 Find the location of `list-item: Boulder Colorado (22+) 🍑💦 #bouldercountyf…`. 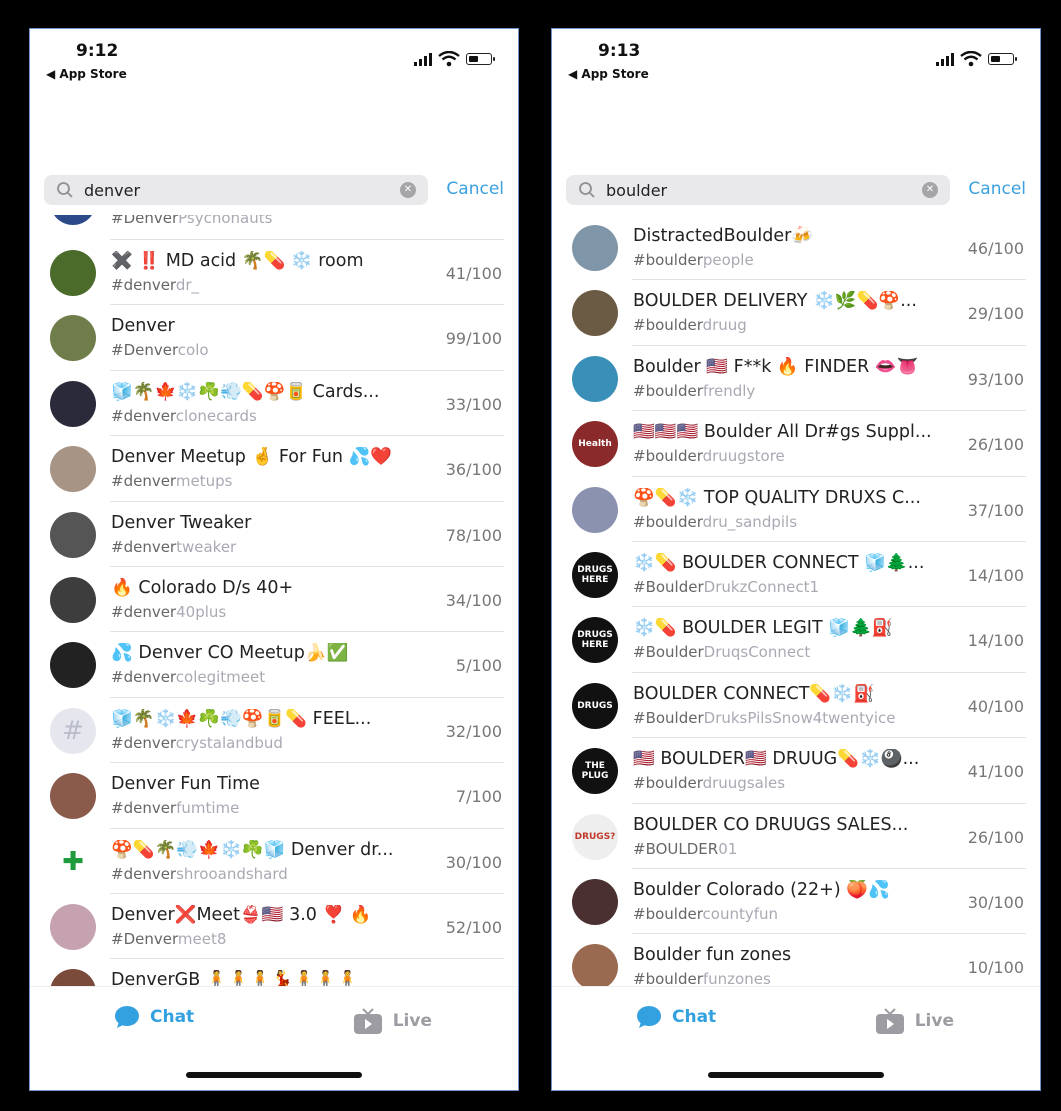

list-item: Boulder Colorado (22+) 🍑💦 #bouldercountyf… is located at coordinates (796, 902).